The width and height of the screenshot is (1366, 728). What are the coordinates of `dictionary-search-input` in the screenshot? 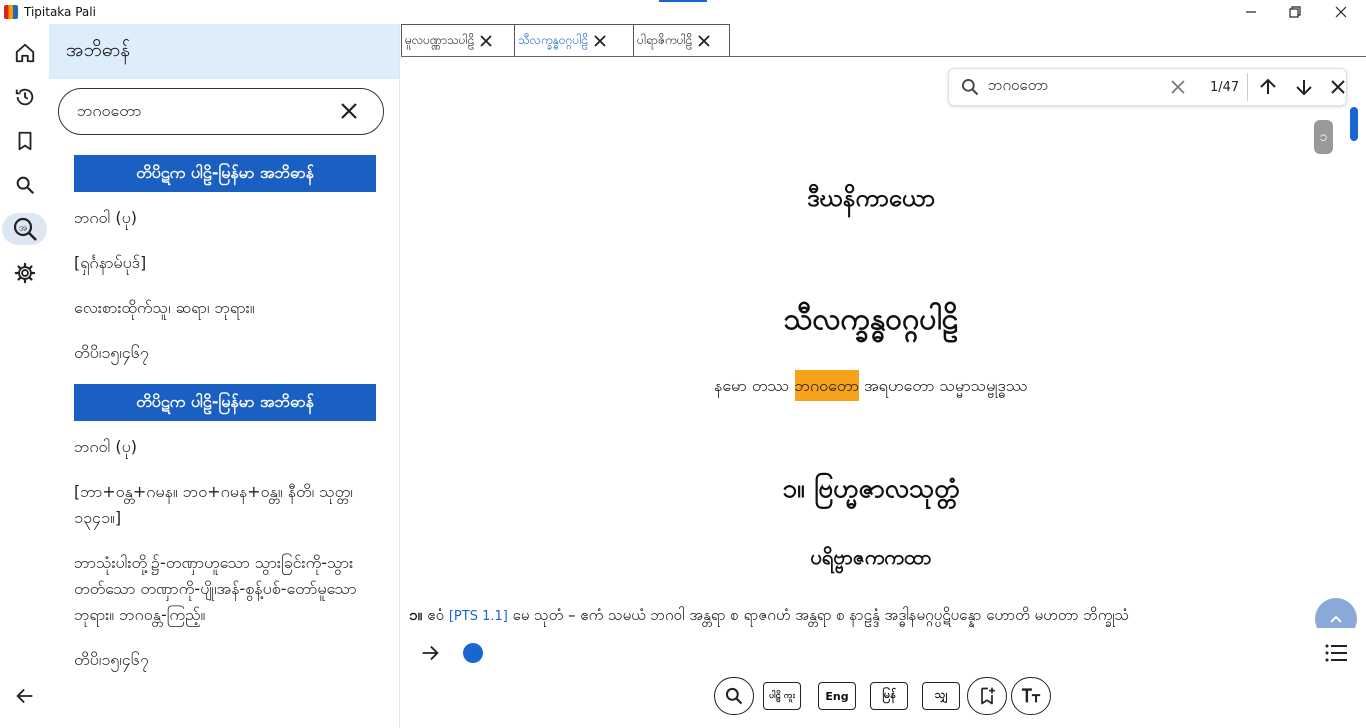 It's located at (202, 111).